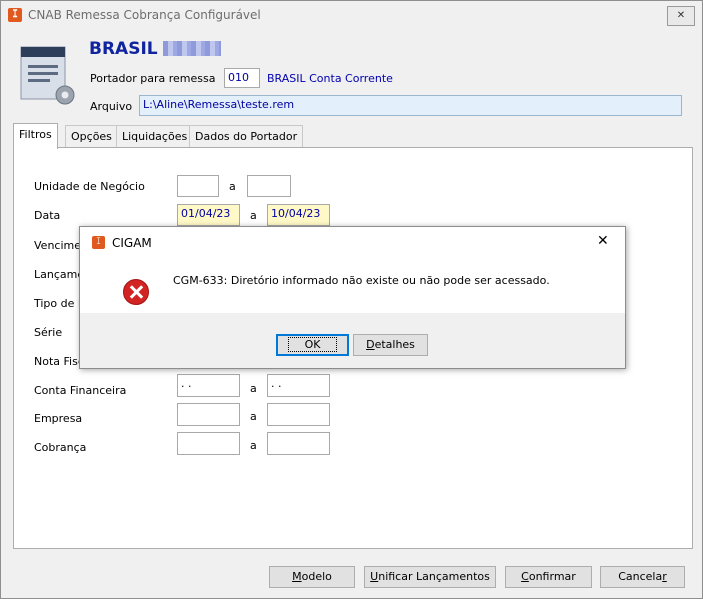 This screenshot has width=703, height=599. I want to click on ok-button: OK, so click(312, 345).